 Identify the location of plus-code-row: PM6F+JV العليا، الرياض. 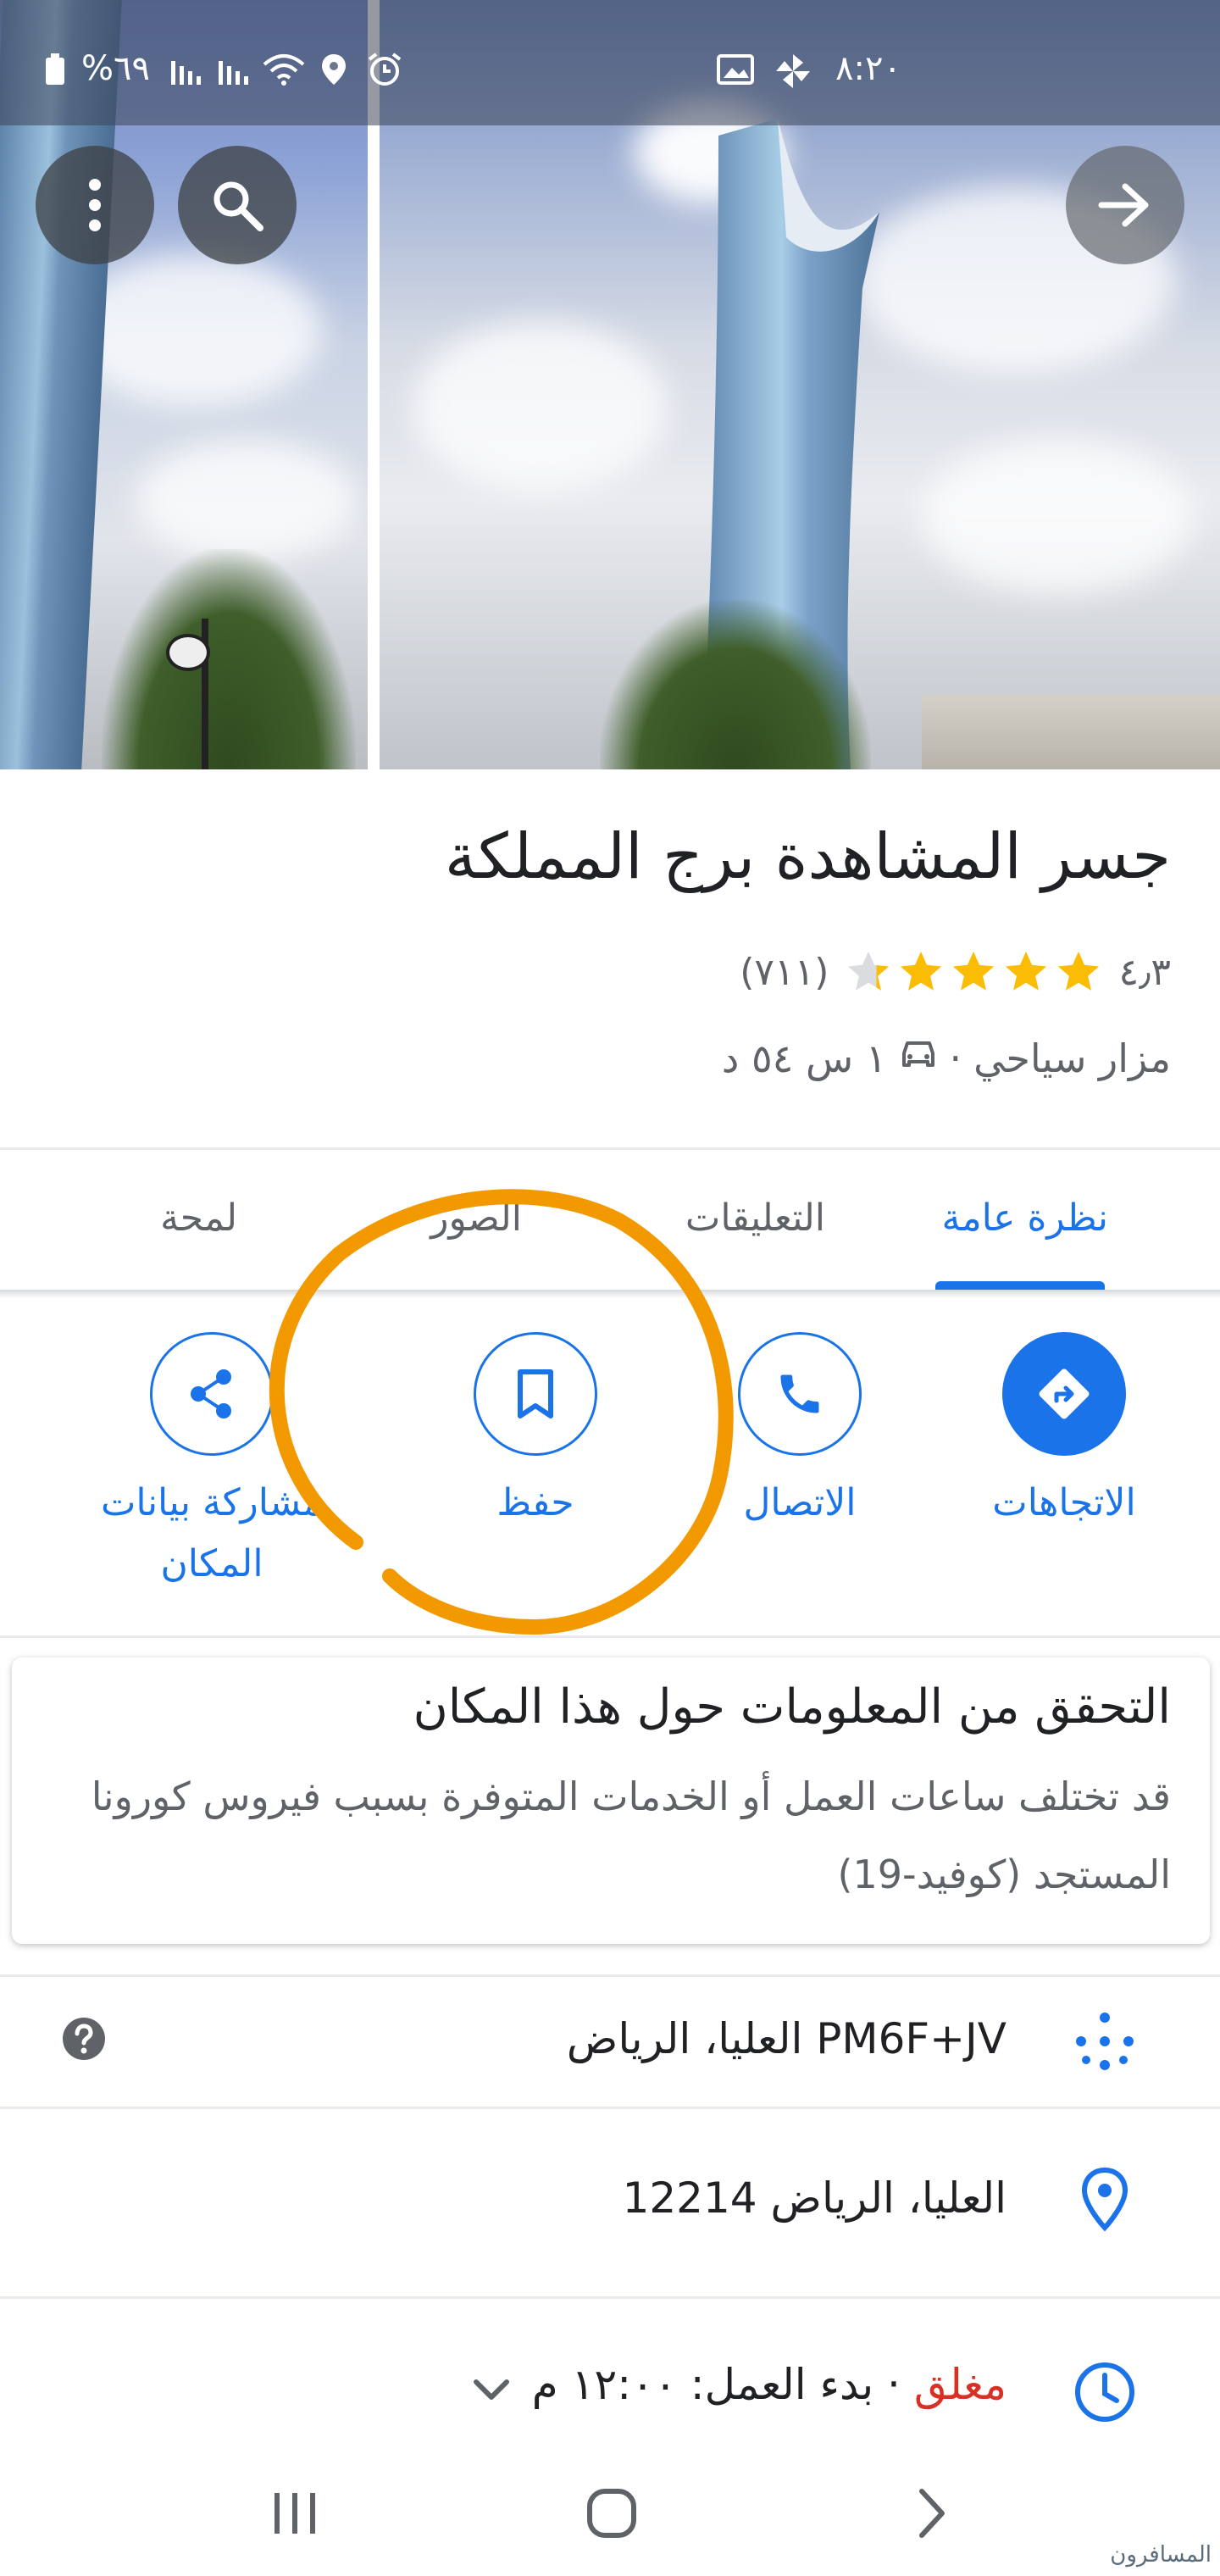
(610, 2041).